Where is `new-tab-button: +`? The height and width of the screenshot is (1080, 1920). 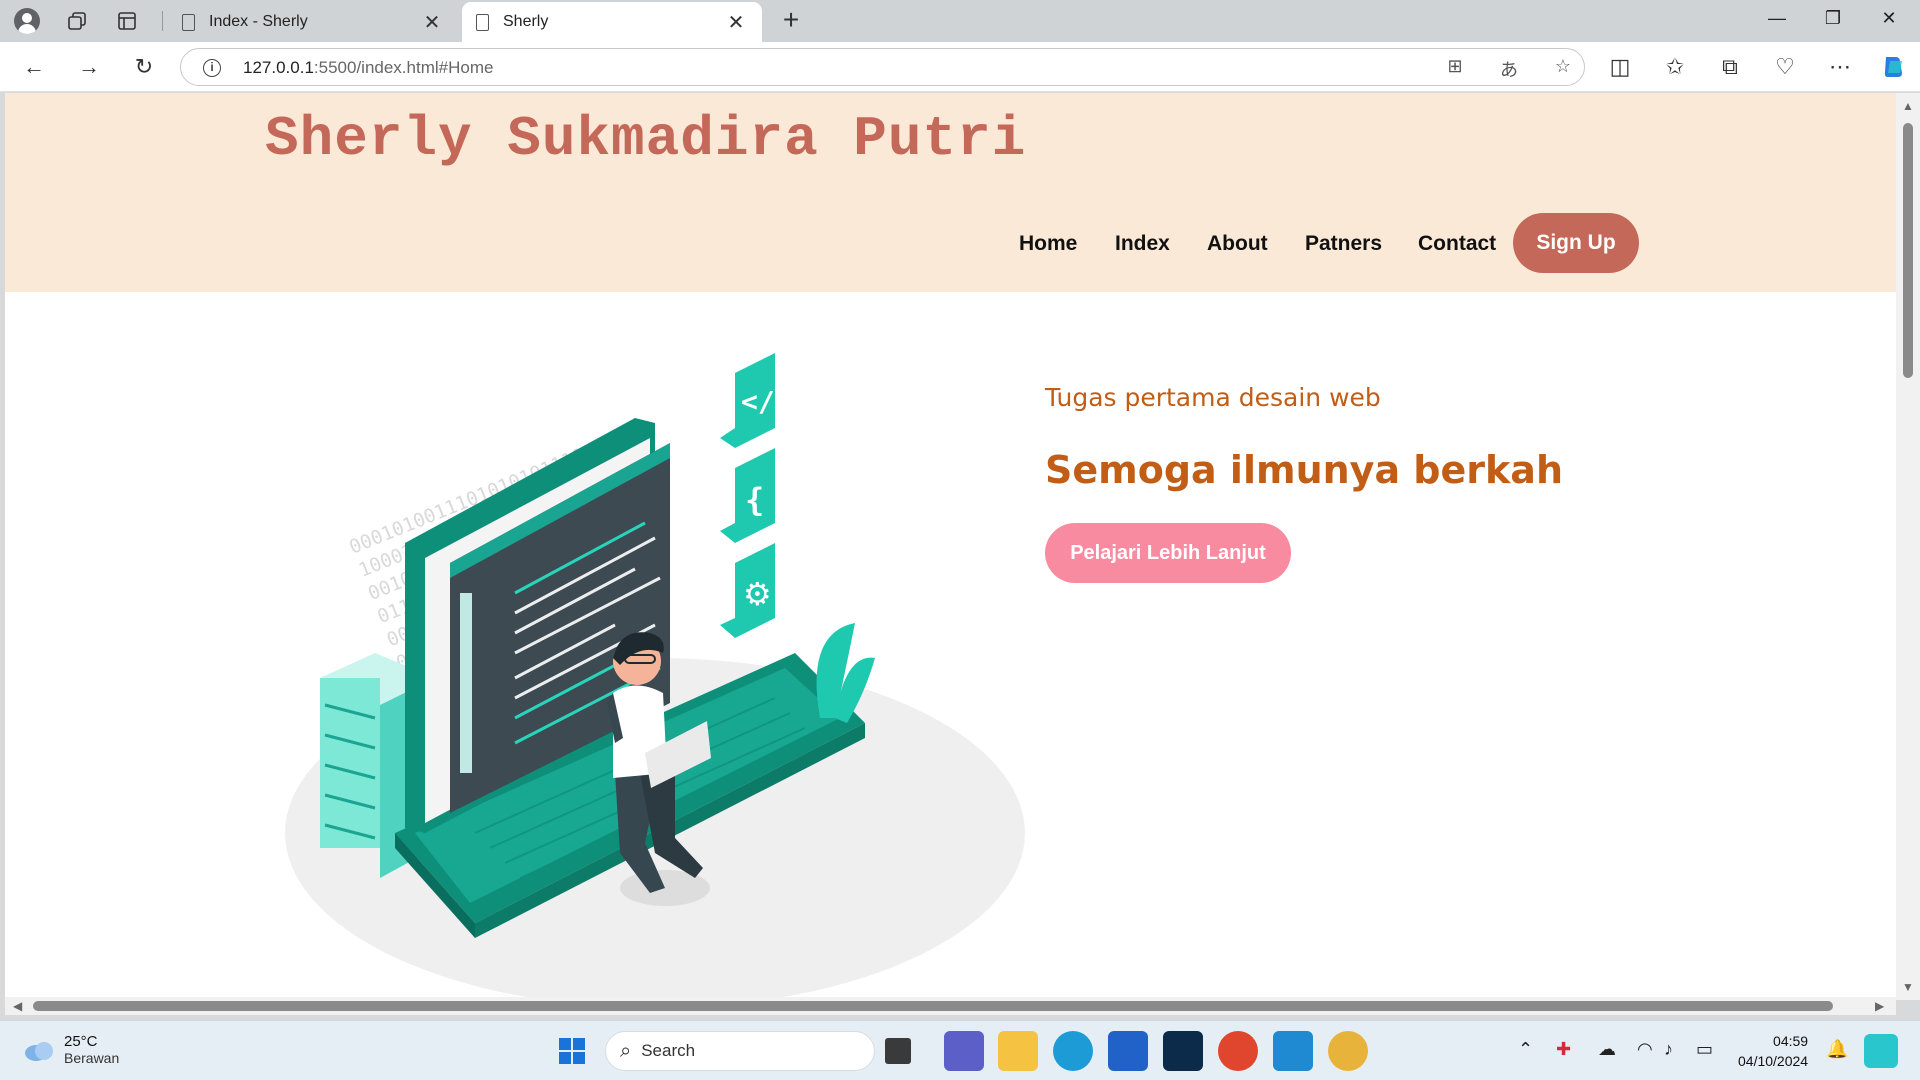
new-tab-button: + is located at coordinates (791, 20).